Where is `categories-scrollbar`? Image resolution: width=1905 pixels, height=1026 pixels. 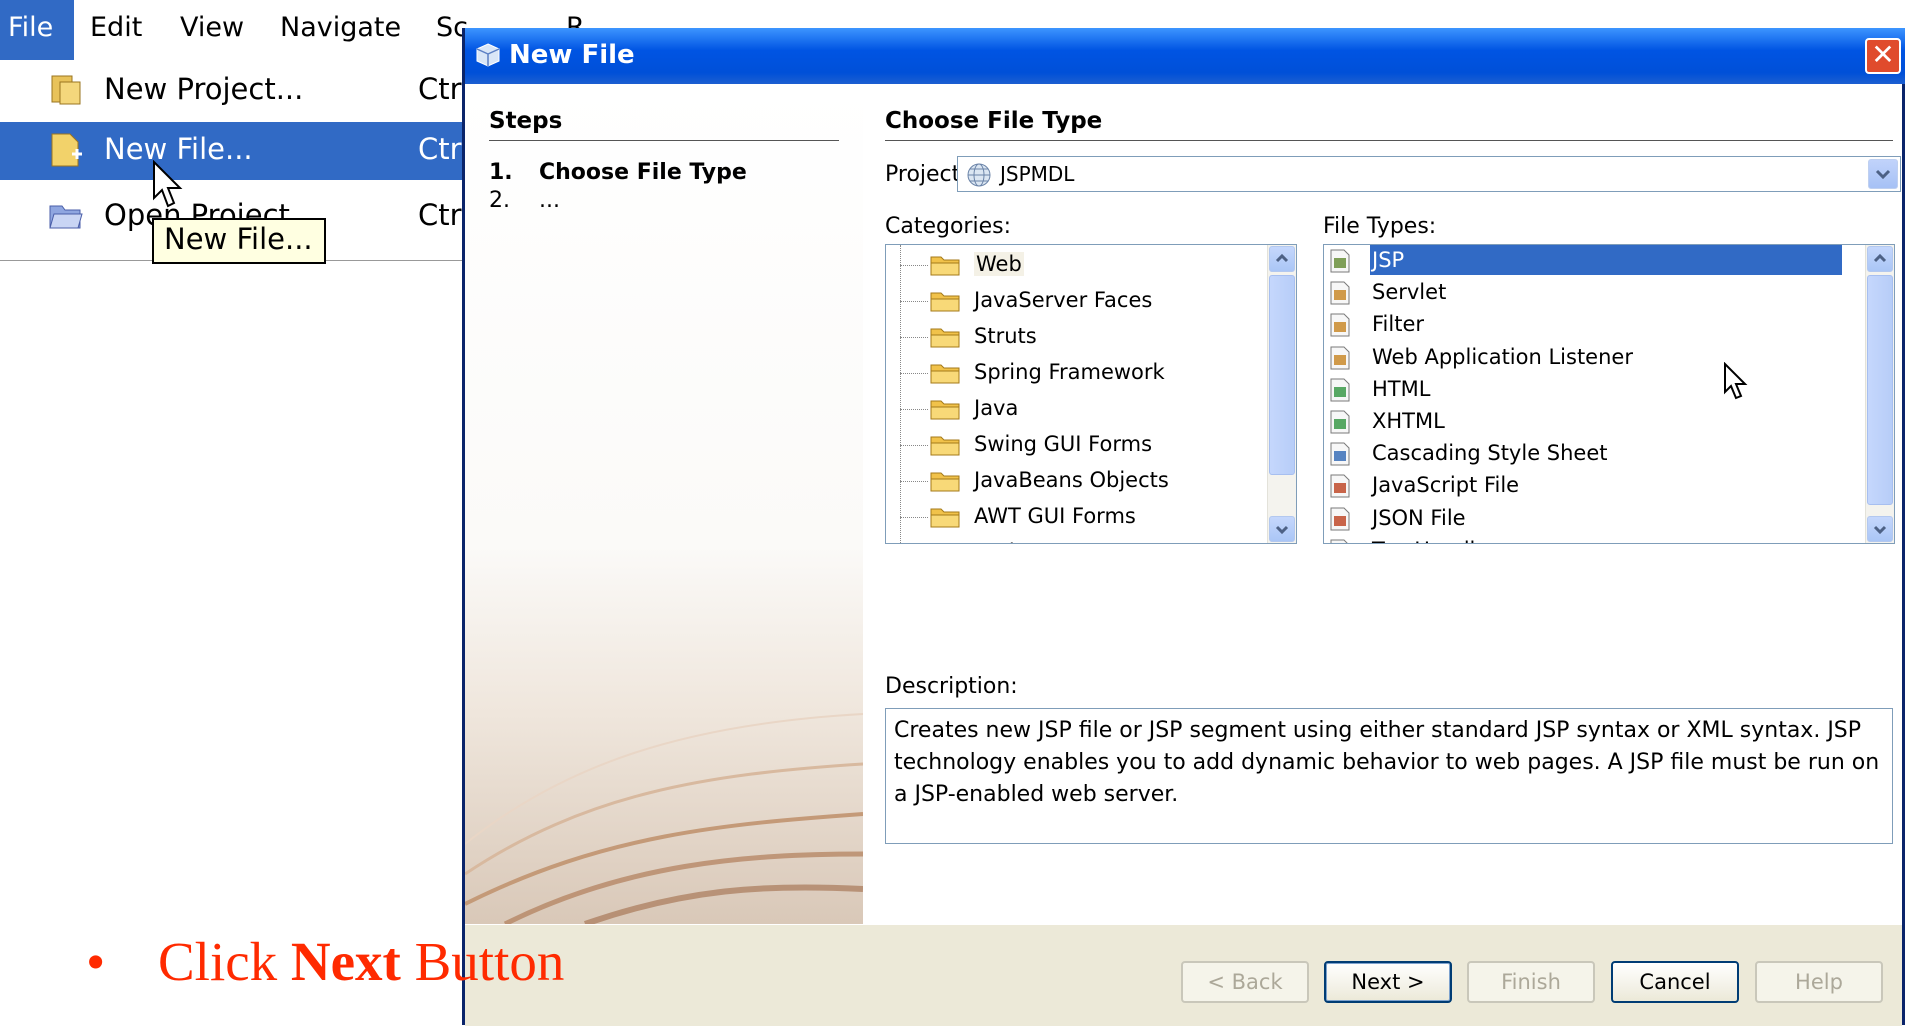
categories-scrollbar is located at coordinates (1281, 394).